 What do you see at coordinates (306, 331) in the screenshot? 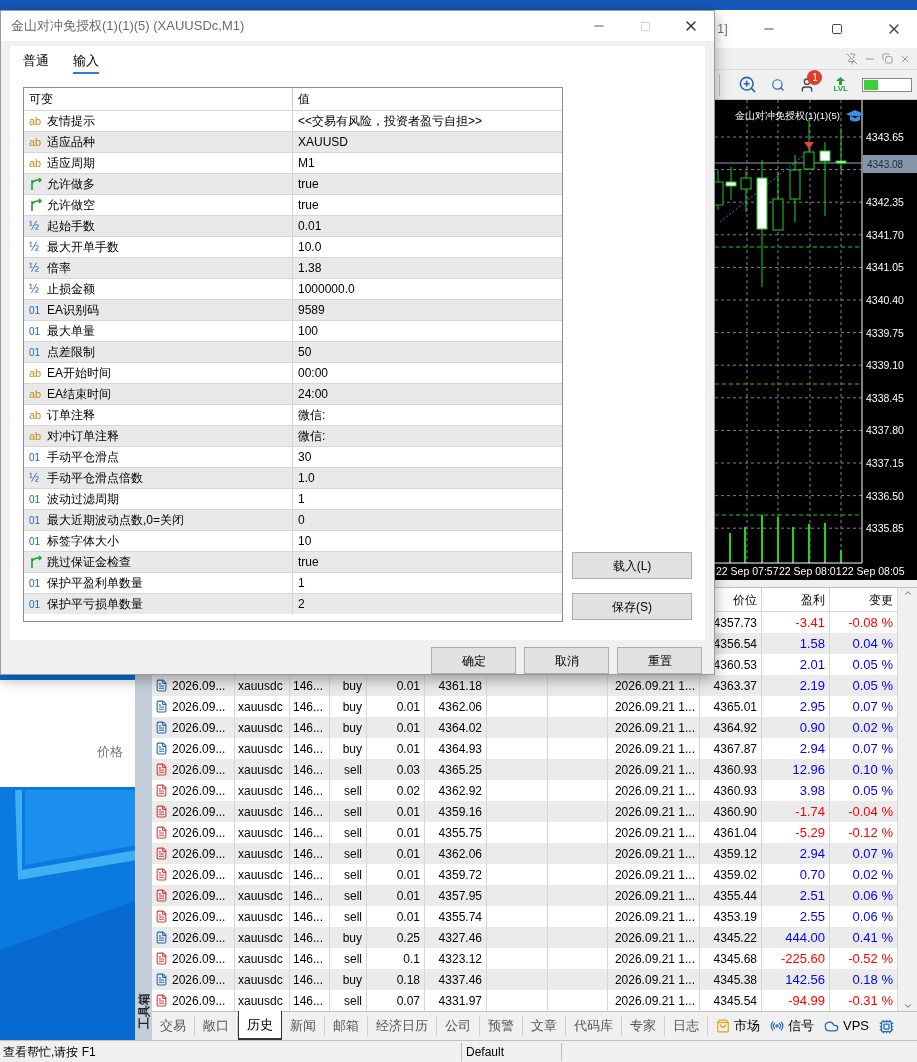
I see `parameter-value: 100` at bounding box center [306, 331].